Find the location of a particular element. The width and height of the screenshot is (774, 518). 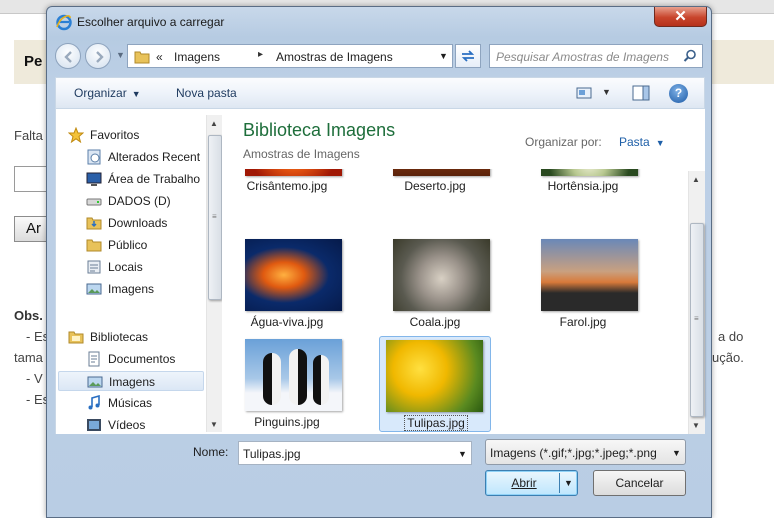

file-name-input: Tulipas.jpg ▼ is located at coordinates (355, 453).